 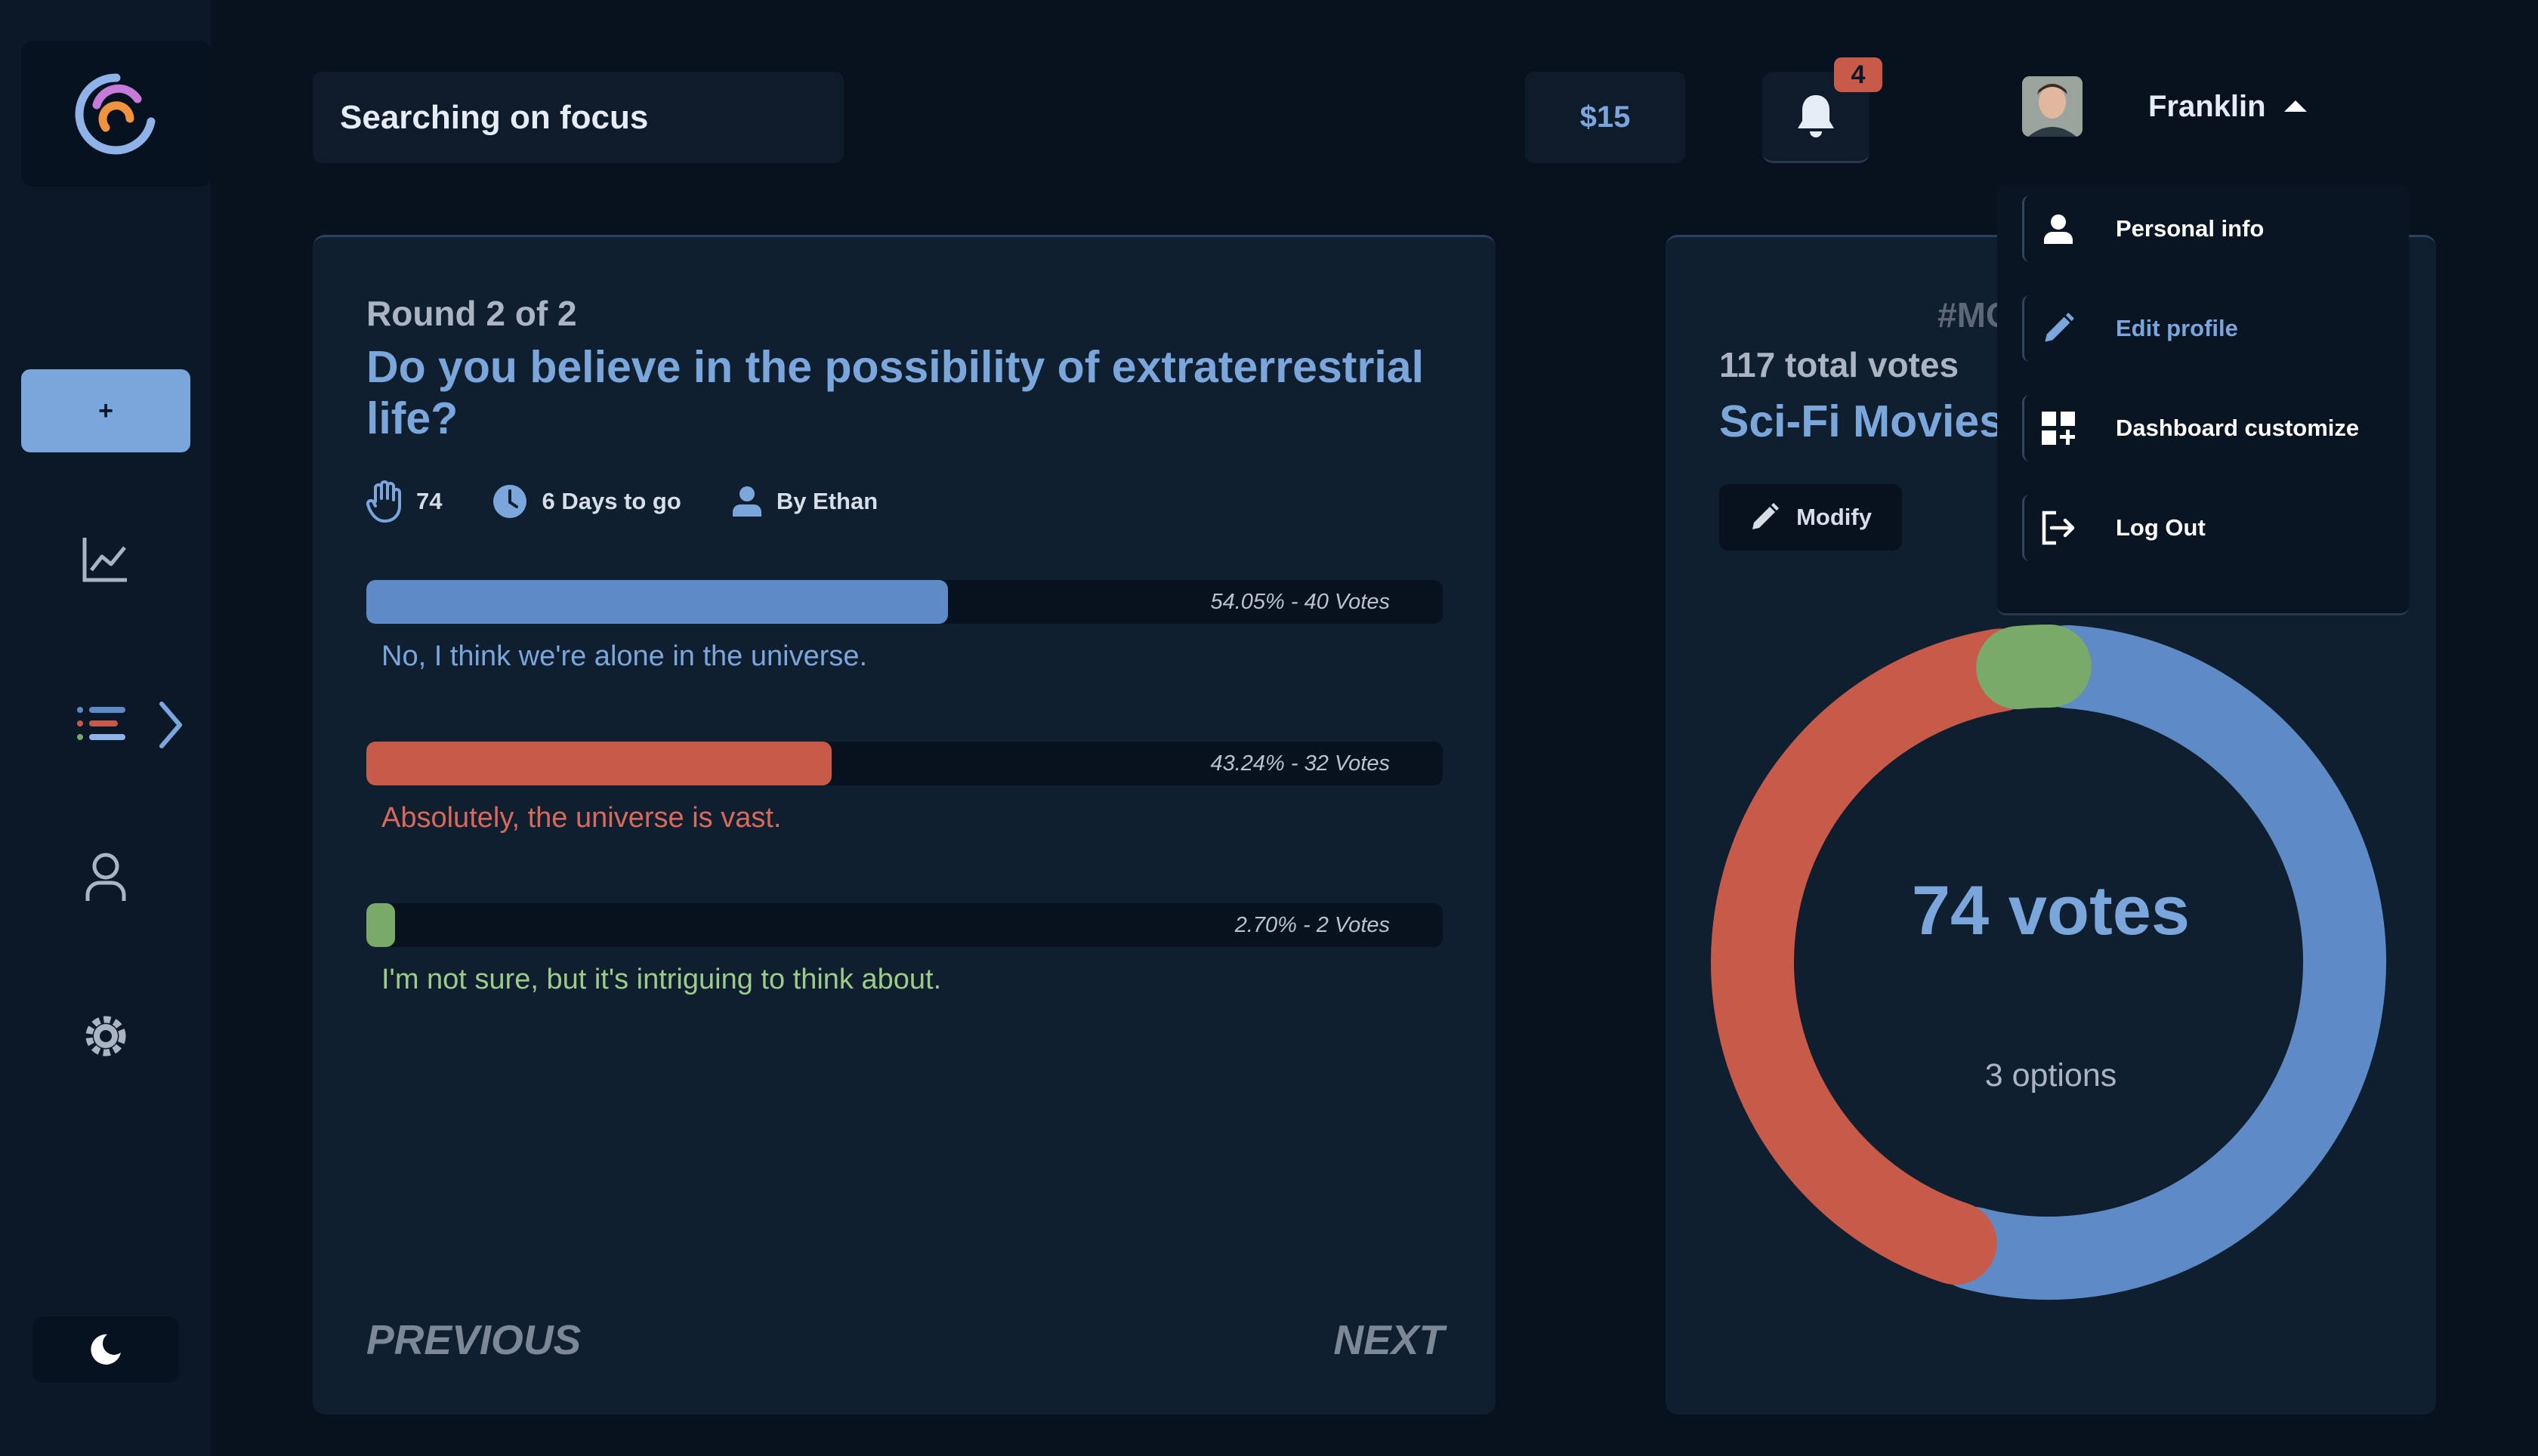 I want to click on list-menu-item, so click(x=133, y=725).